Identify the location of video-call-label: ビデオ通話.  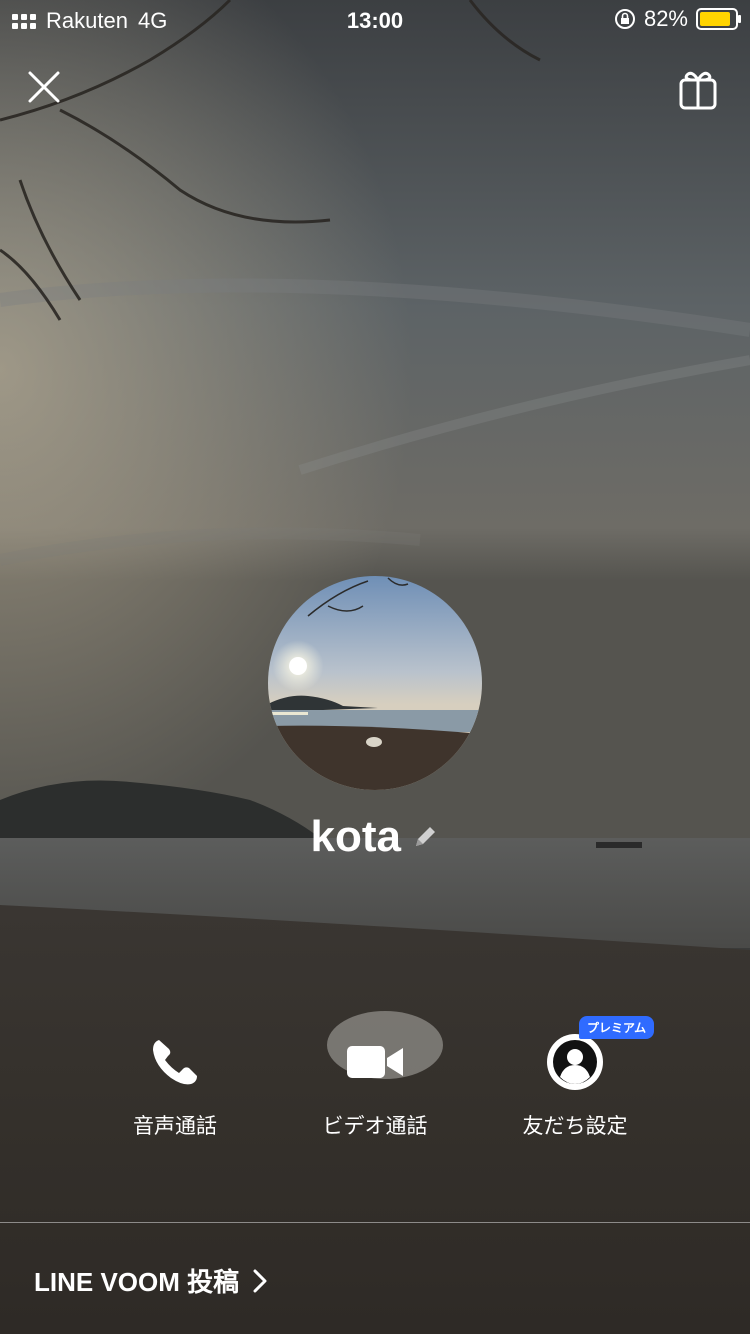
(375, 1126).